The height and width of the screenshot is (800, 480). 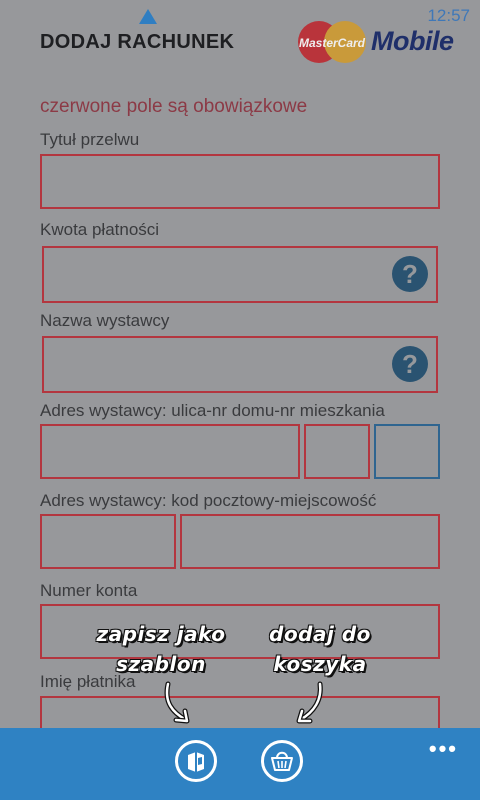 I want to click on label-issuer-postal: Adres wystawcy: kod pocztowy-miejscowość, so click(x=208, y=500).